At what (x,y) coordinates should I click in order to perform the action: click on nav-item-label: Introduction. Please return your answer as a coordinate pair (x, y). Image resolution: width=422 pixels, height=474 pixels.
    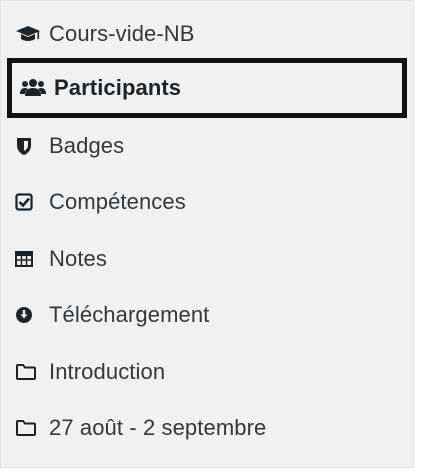
    Looking at the image, I should click on (107, 371).